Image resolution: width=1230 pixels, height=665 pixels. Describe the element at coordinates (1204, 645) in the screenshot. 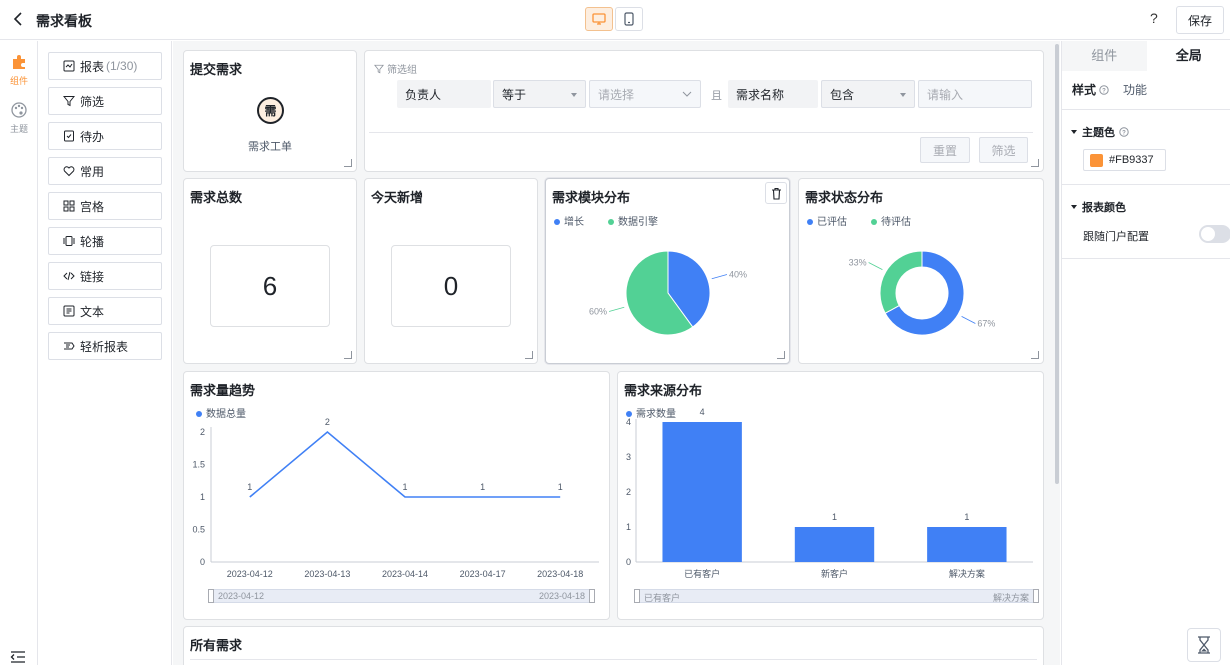

I see `hourglass-button` at that location.